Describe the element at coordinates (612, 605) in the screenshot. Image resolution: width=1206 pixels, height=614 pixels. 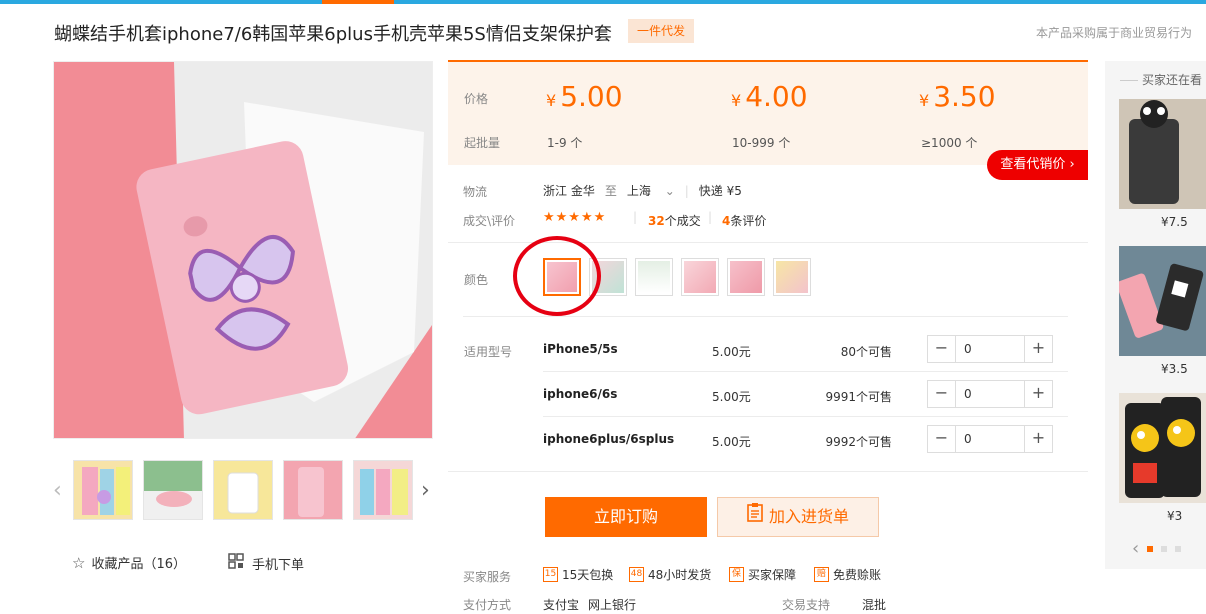
I see `payment-method: 网上银行` at that location.